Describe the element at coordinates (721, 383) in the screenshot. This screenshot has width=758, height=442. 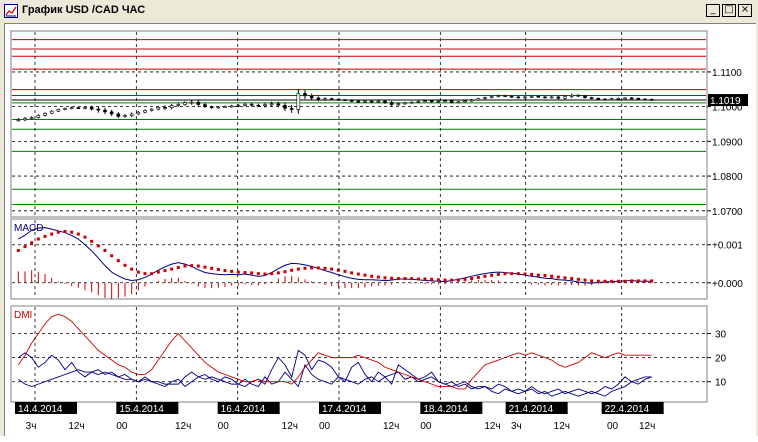
I see `dmi-tick-label: 10` at that location.